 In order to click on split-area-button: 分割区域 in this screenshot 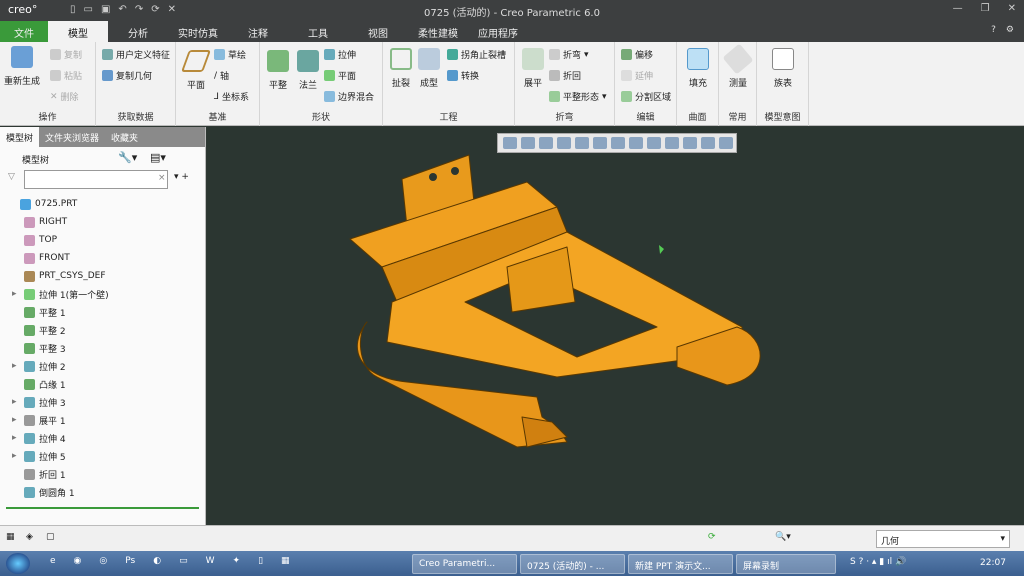, I will do `click(646, 96)`.